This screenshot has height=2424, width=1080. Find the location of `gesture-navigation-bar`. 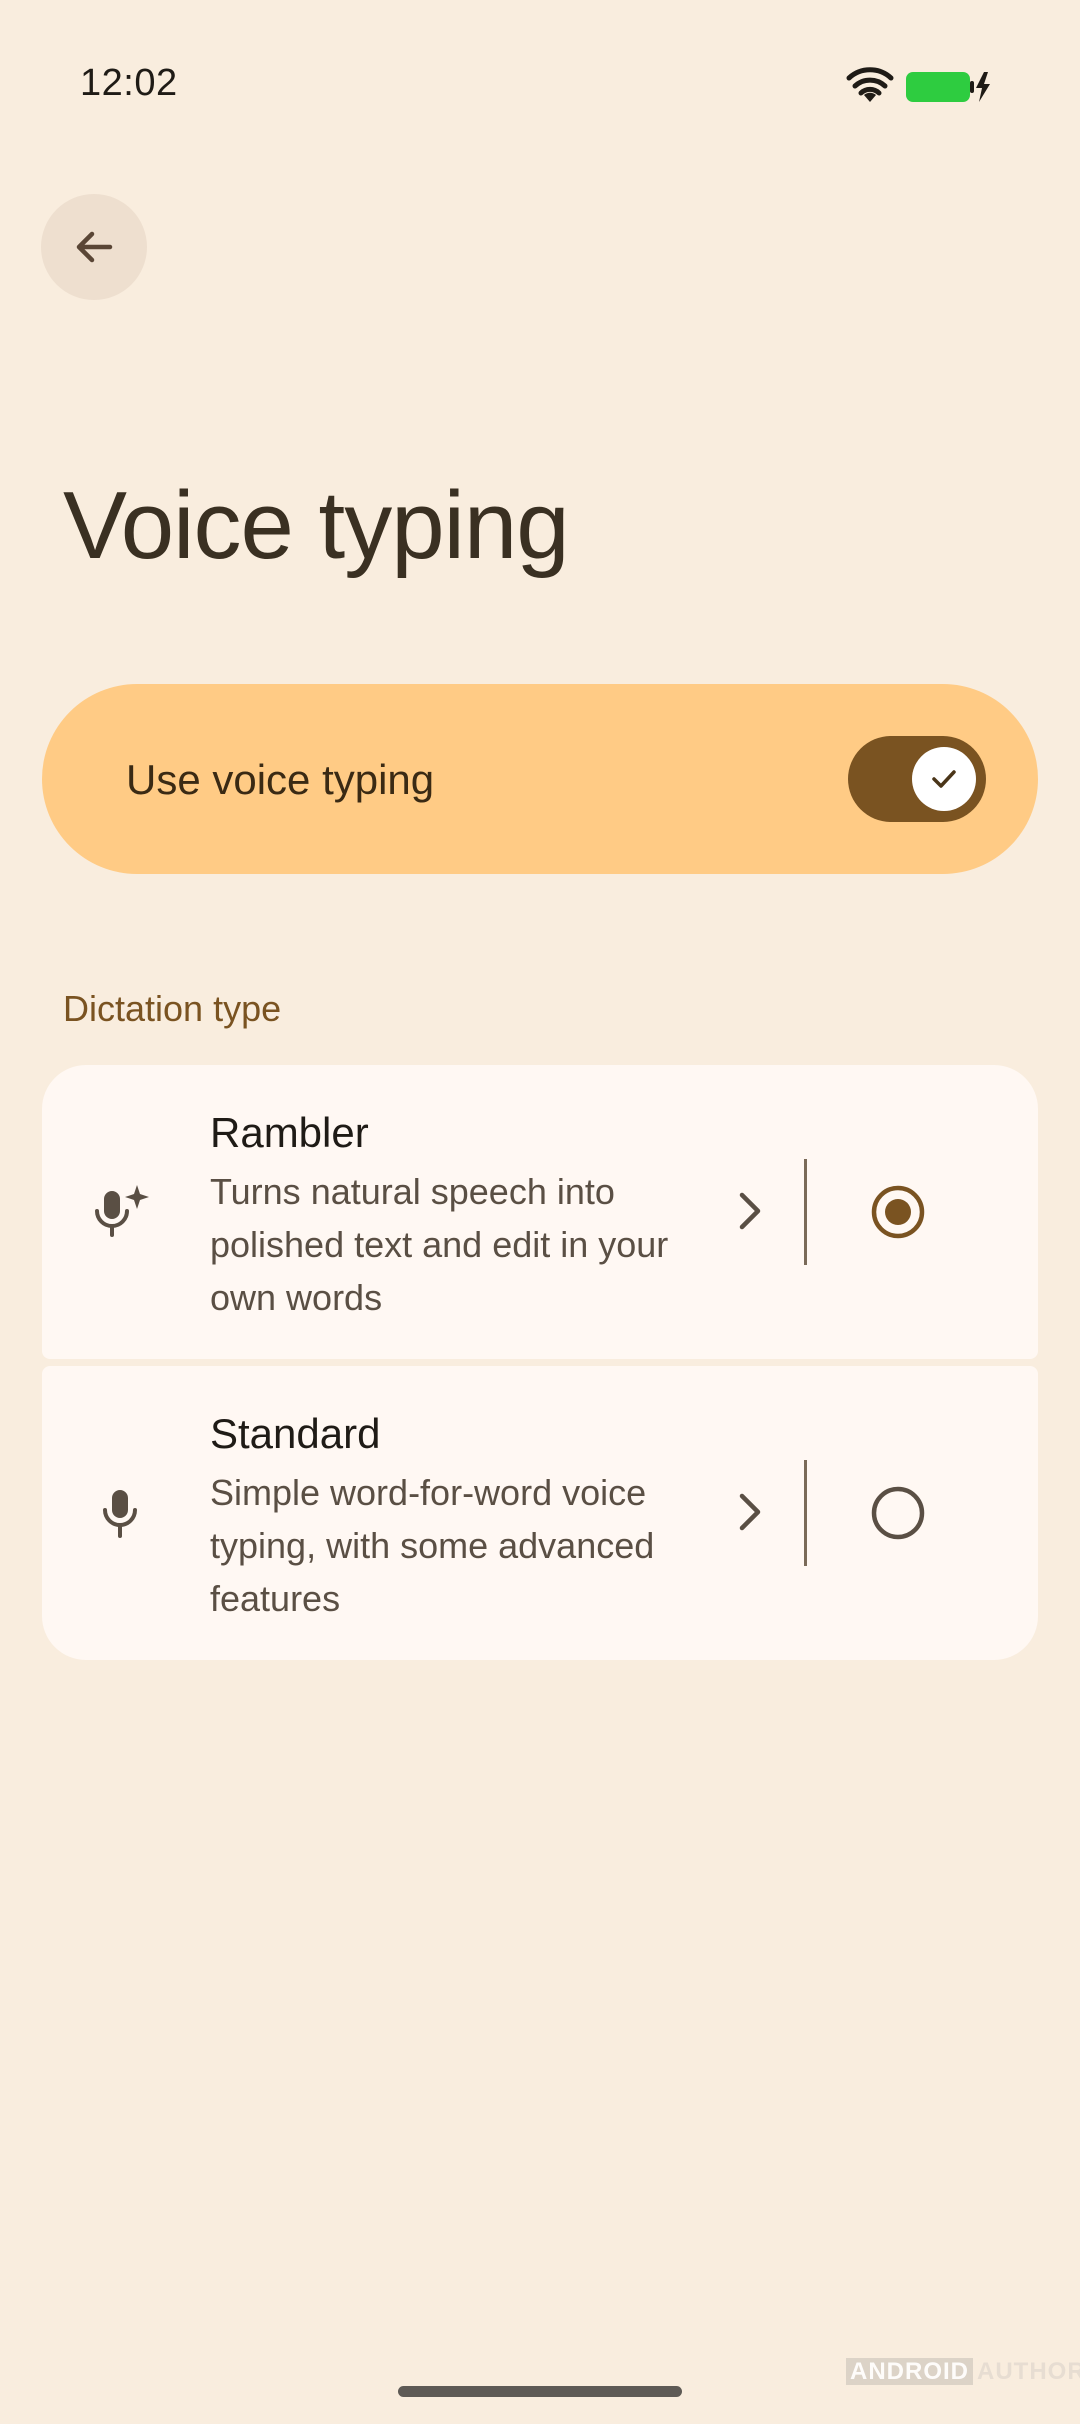

gesture-navigation-bar is located at coordinates (540, 2391).